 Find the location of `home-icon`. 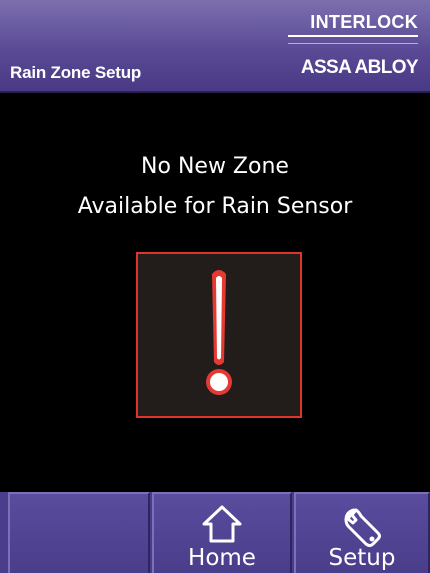

home-icon is located at coordinates (222, 524).